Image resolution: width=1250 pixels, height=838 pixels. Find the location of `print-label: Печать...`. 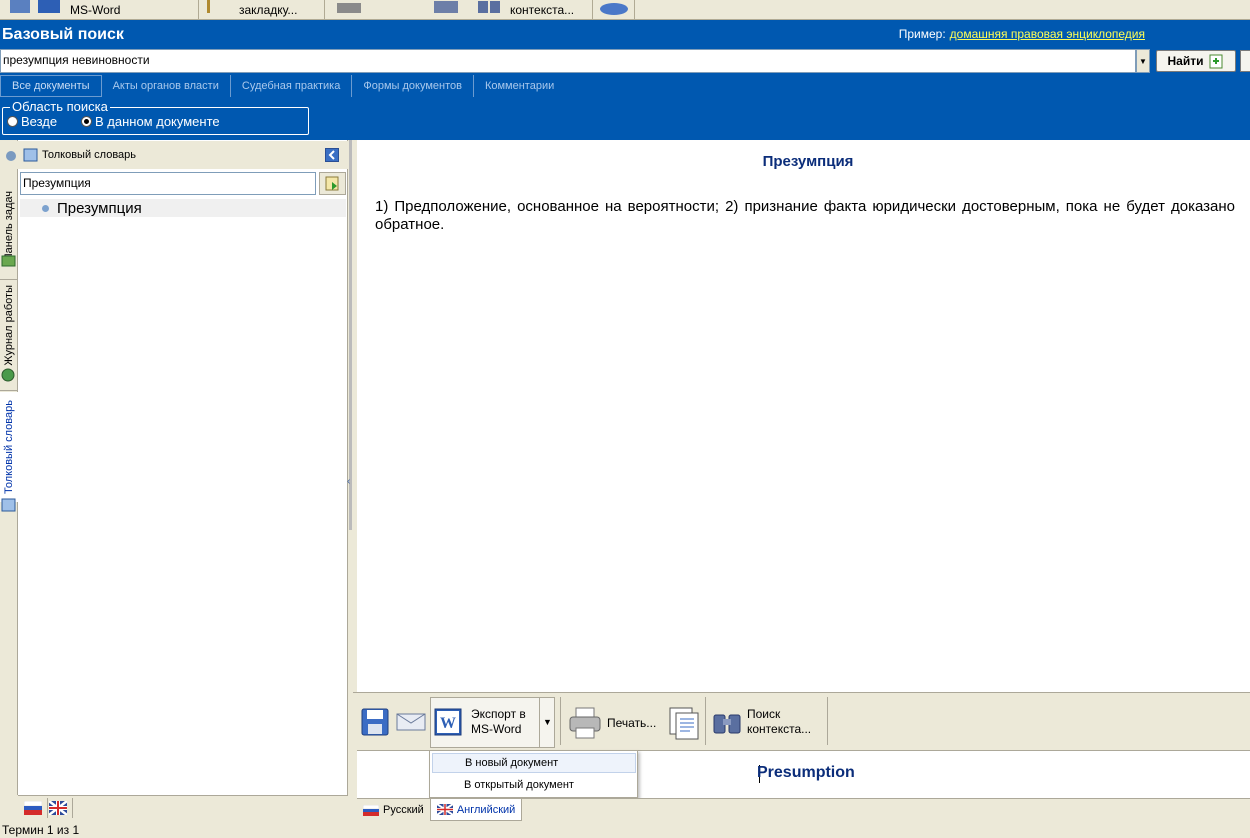

print-label: Печать... is located at coordinates (632, 723).